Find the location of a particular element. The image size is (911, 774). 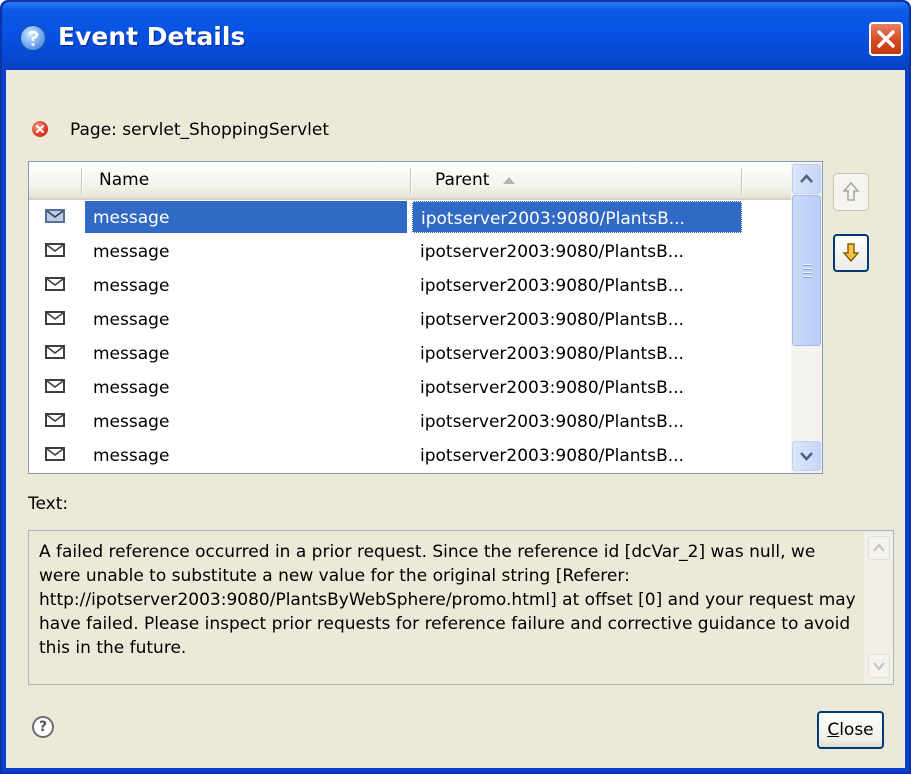

text-label: Text: is located at coordinates (48, 504).